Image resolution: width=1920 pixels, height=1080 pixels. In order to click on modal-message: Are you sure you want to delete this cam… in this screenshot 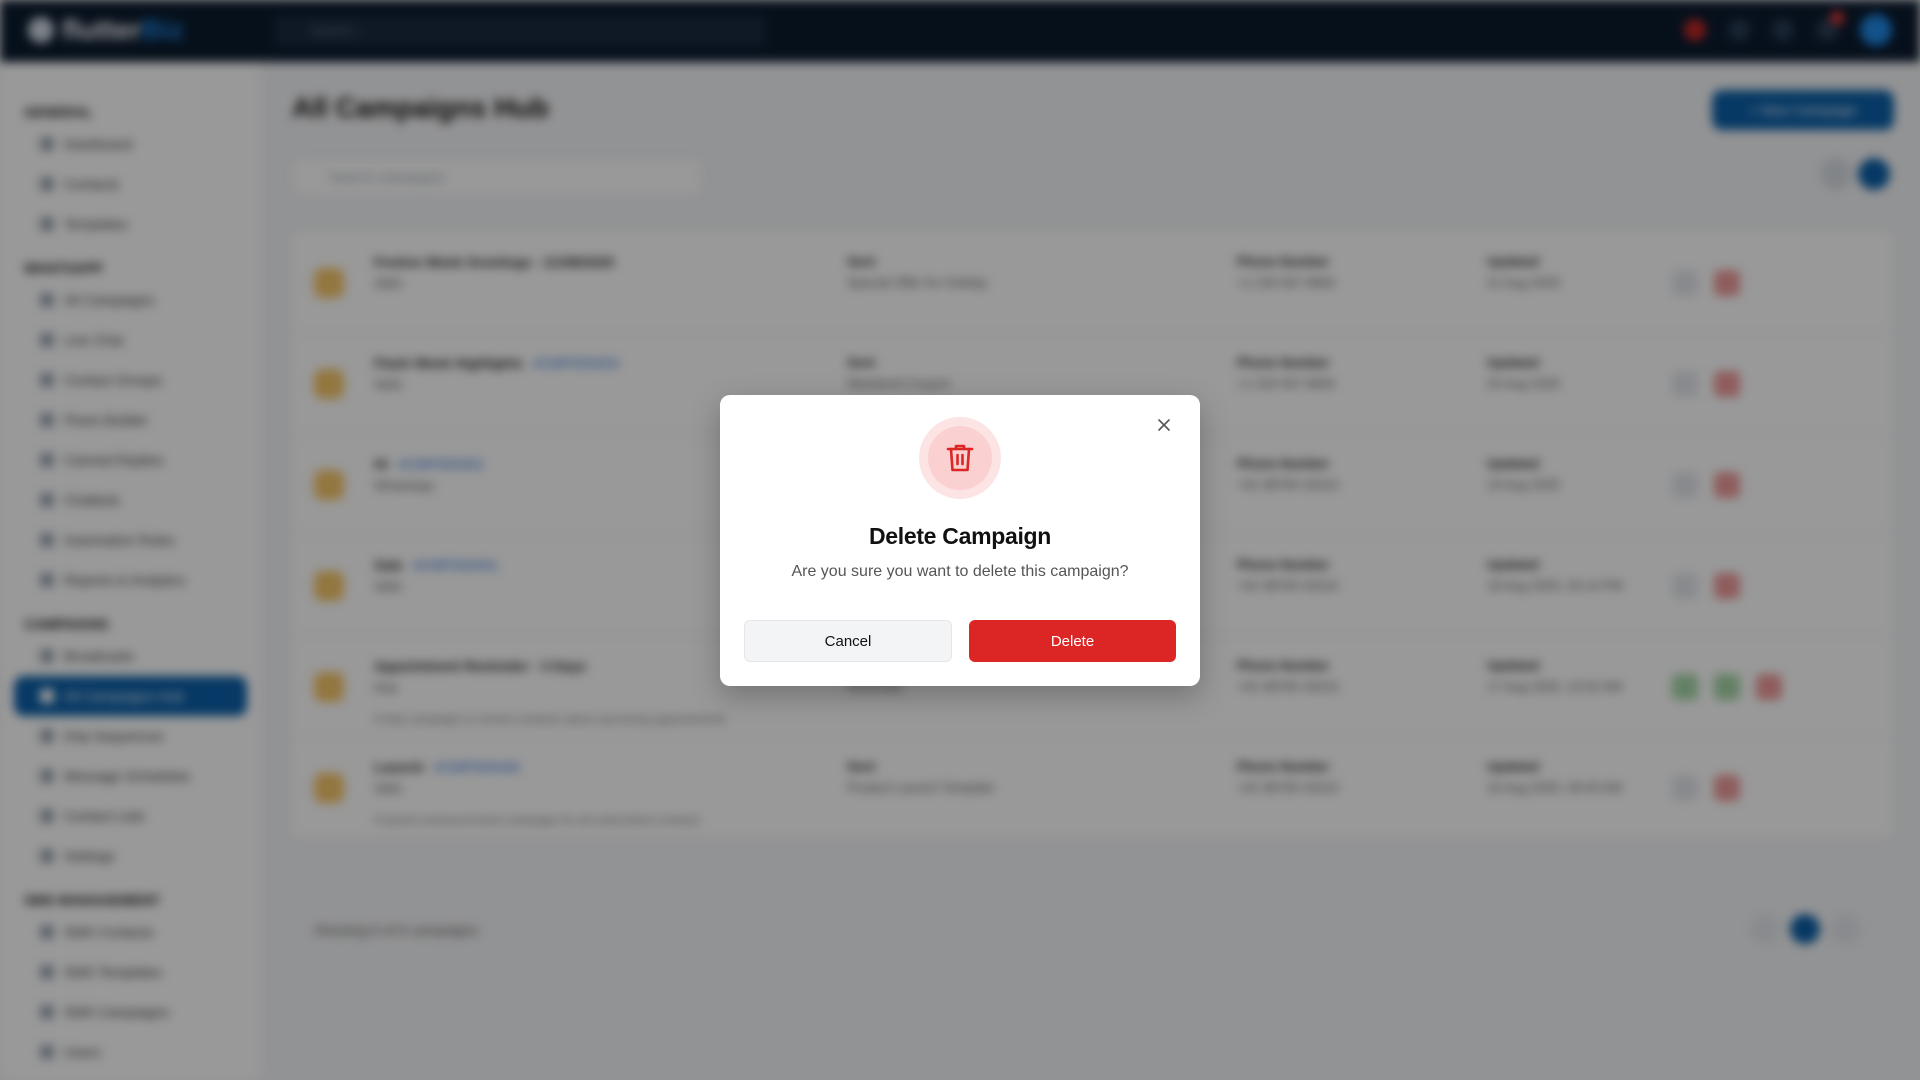, I will do `click(960, 571)`.